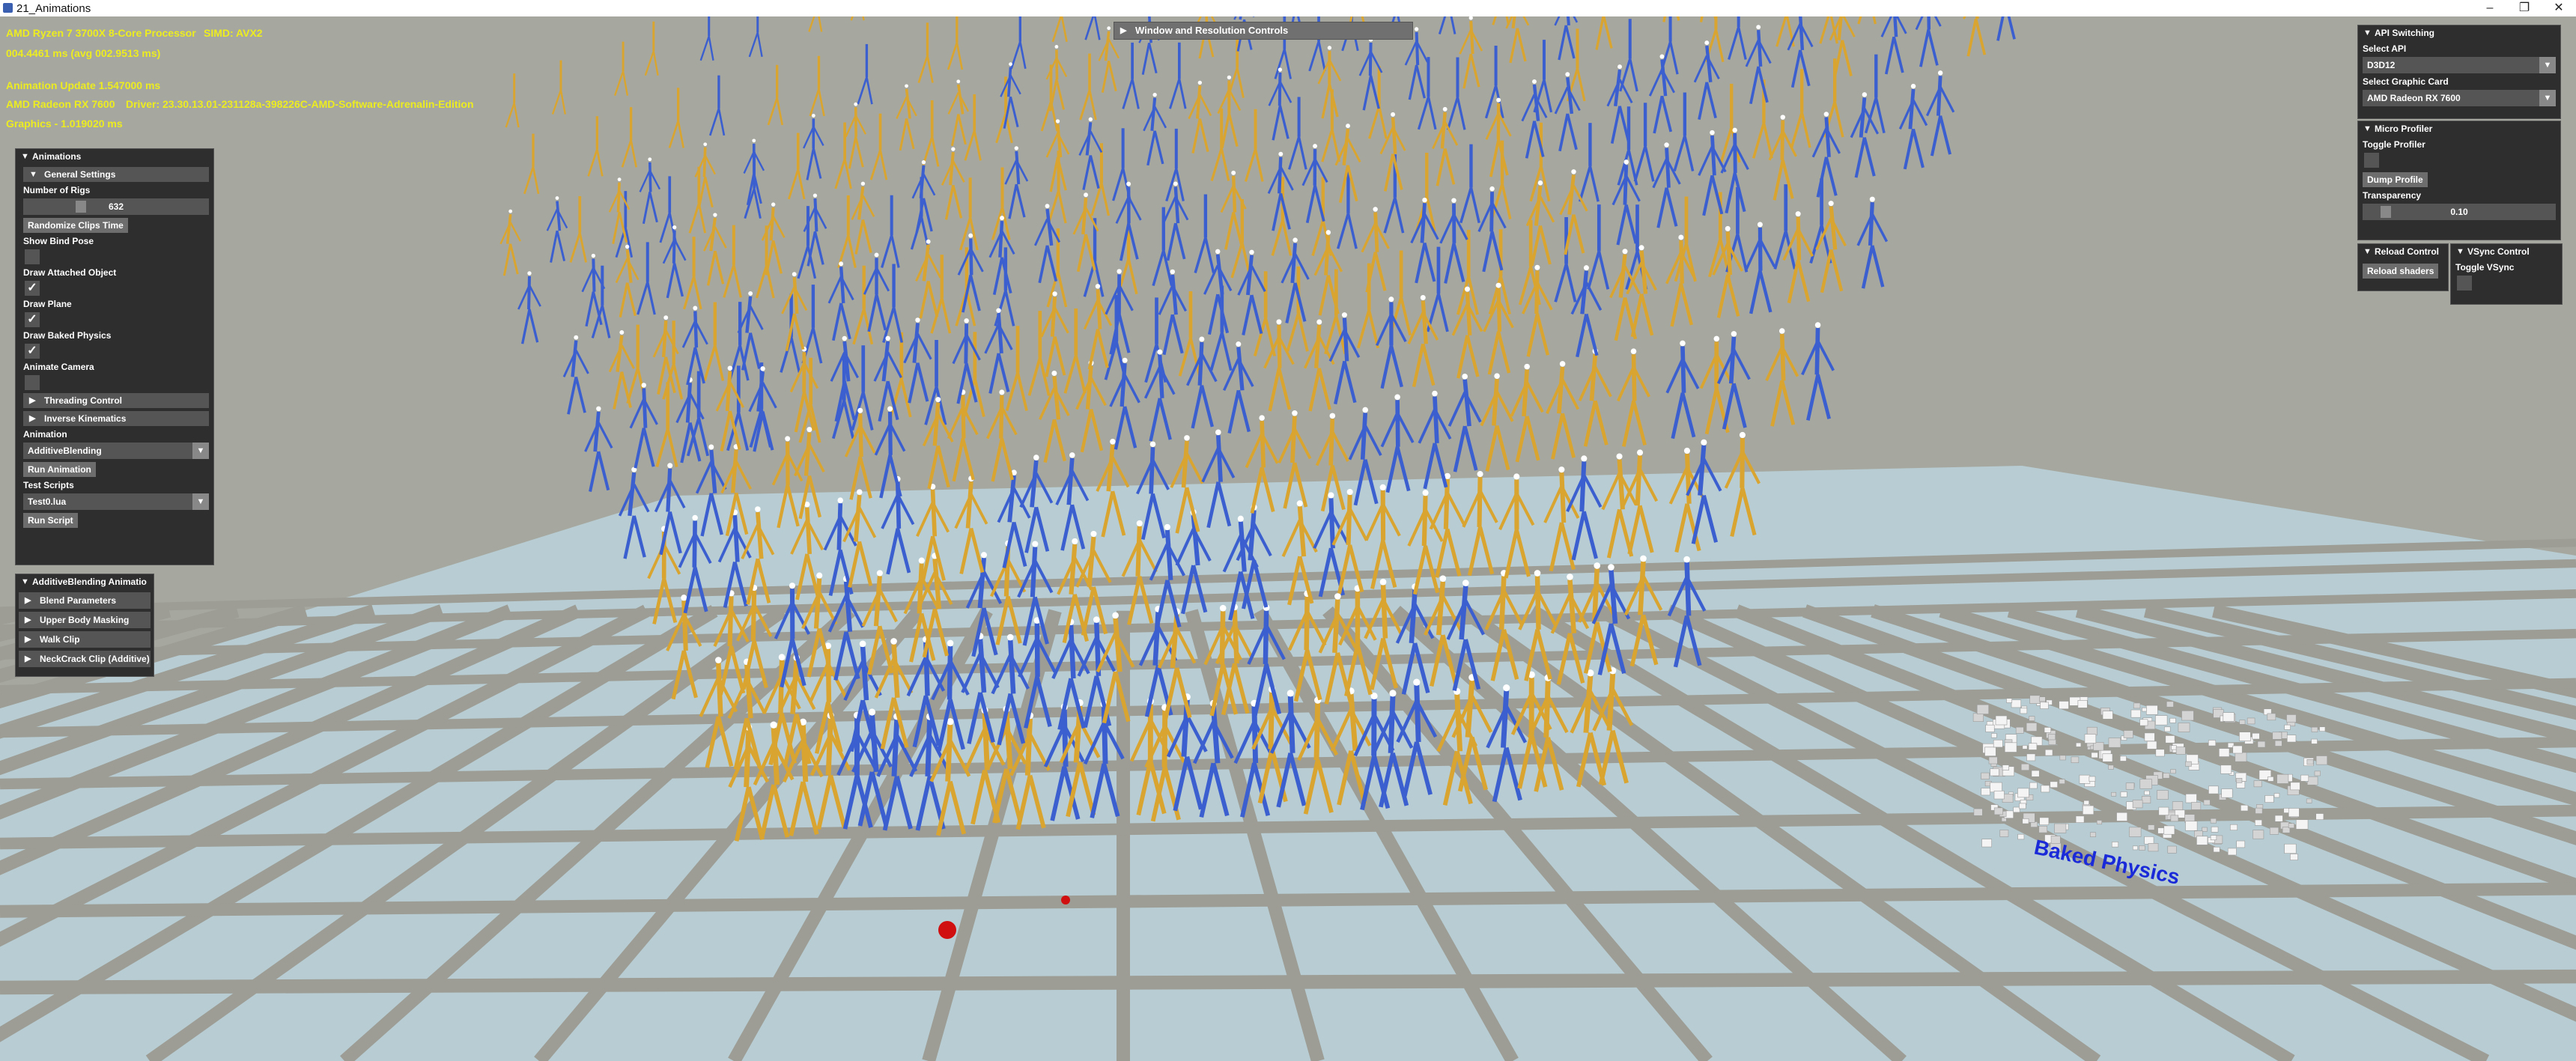  I want to click on draw-plane-label: Draw Plane, so click(47, 304).